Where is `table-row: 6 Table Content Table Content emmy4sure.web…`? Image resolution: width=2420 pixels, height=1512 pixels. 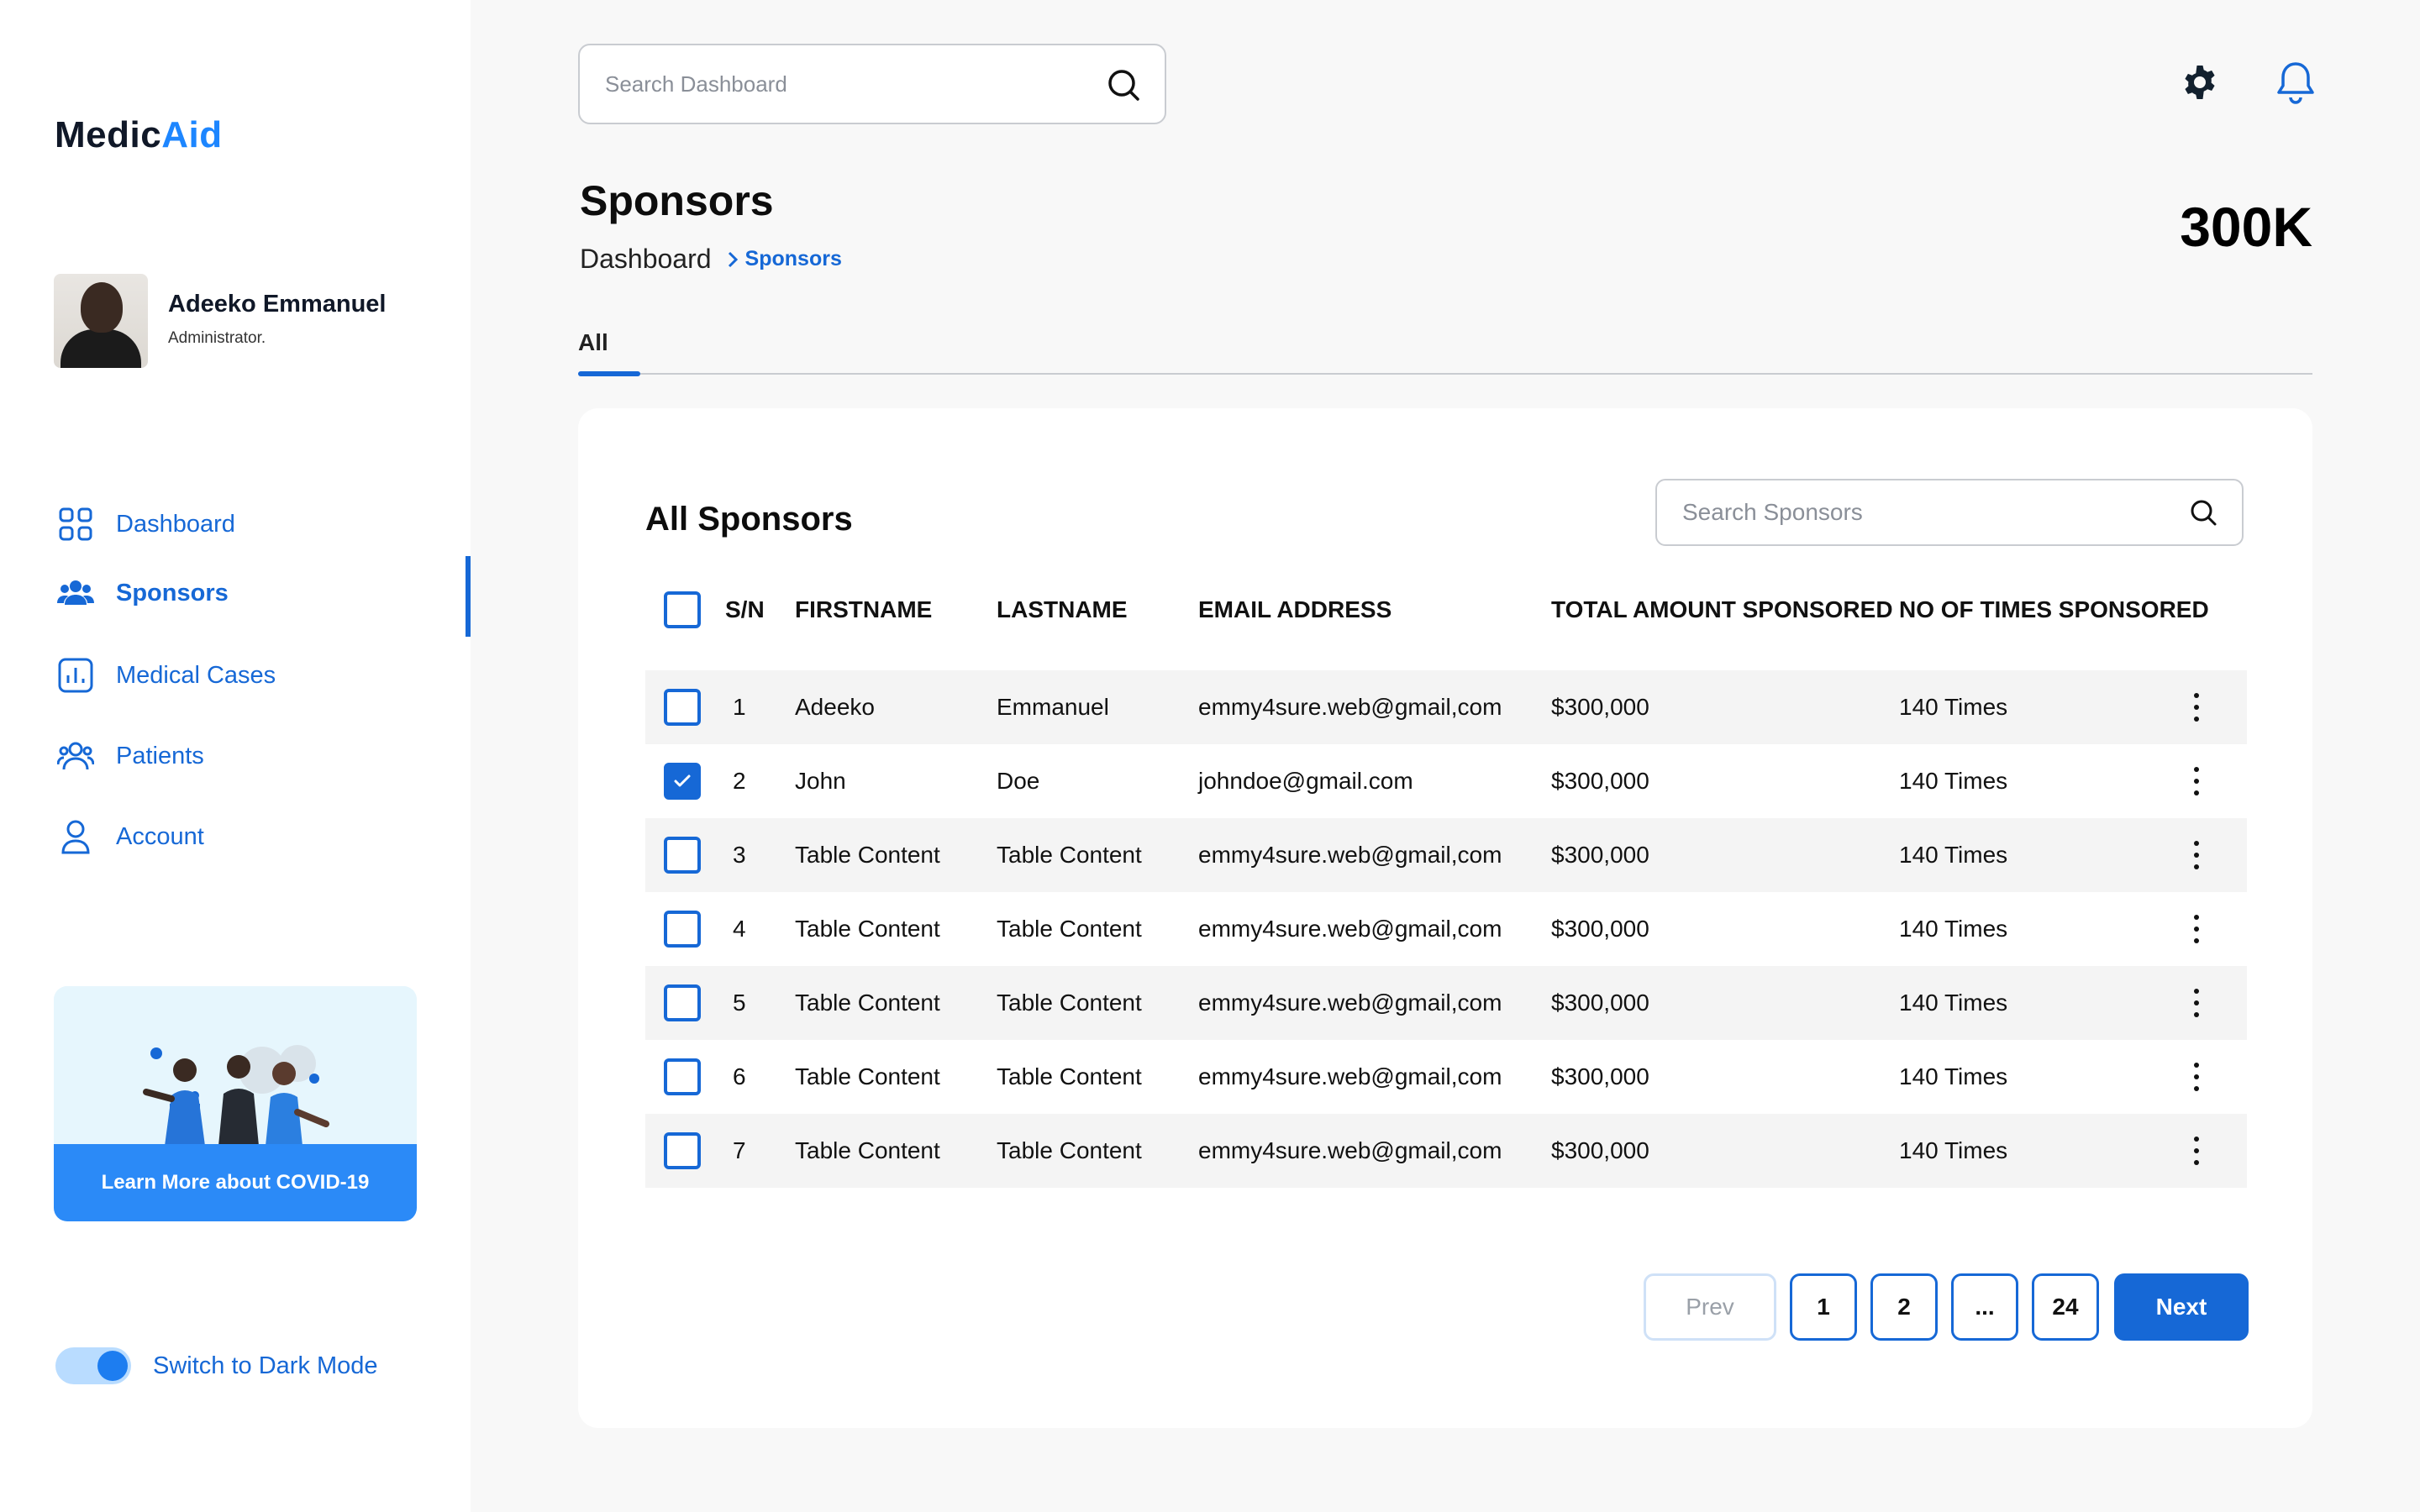
table-row: 6 Table Content Table Content emmy4sure.web… is located at coordinates (1446, 1077).